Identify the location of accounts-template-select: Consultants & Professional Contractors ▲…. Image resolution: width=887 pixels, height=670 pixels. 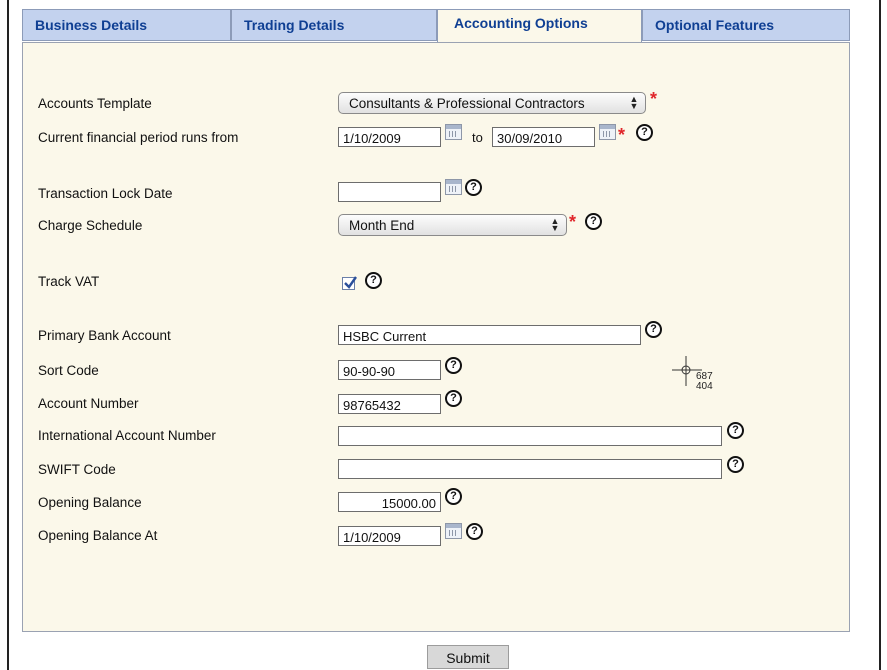
(492, 103).